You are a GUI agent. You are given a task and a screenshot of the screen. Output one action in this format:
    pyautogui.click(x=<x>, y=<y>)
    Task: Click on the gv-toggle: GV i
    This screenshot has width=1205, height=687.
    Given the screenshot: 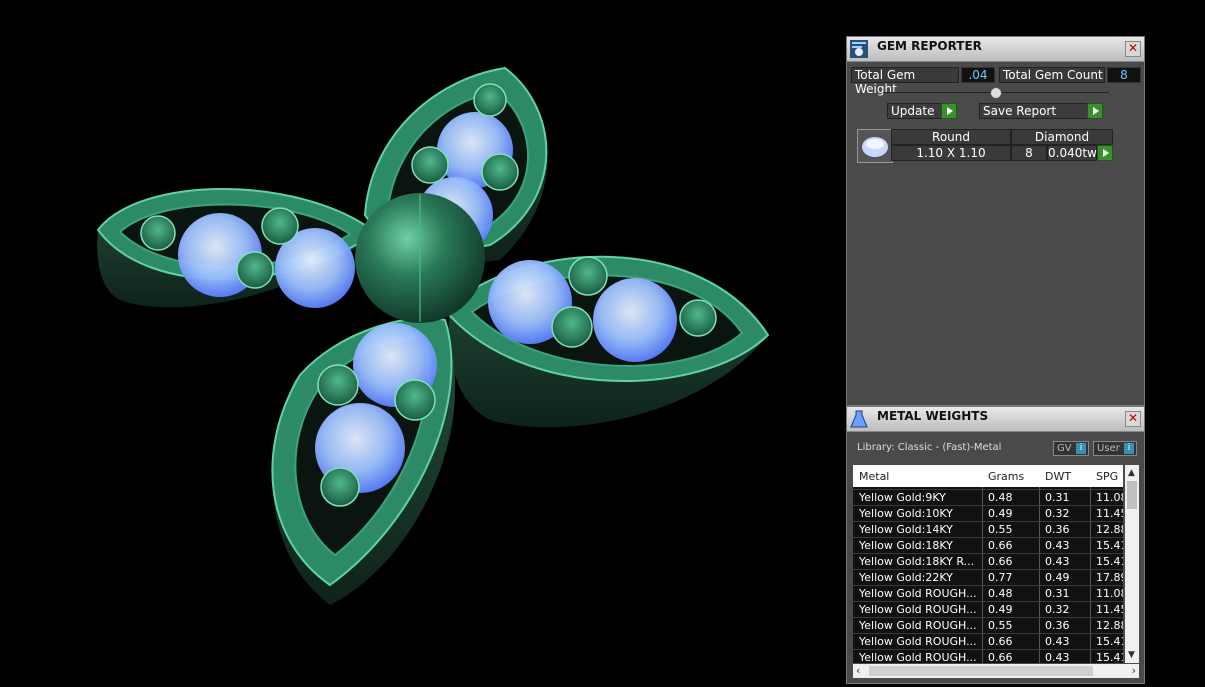 What is the action you would take?
    pyautogui.click(x=1071, y=448)
    